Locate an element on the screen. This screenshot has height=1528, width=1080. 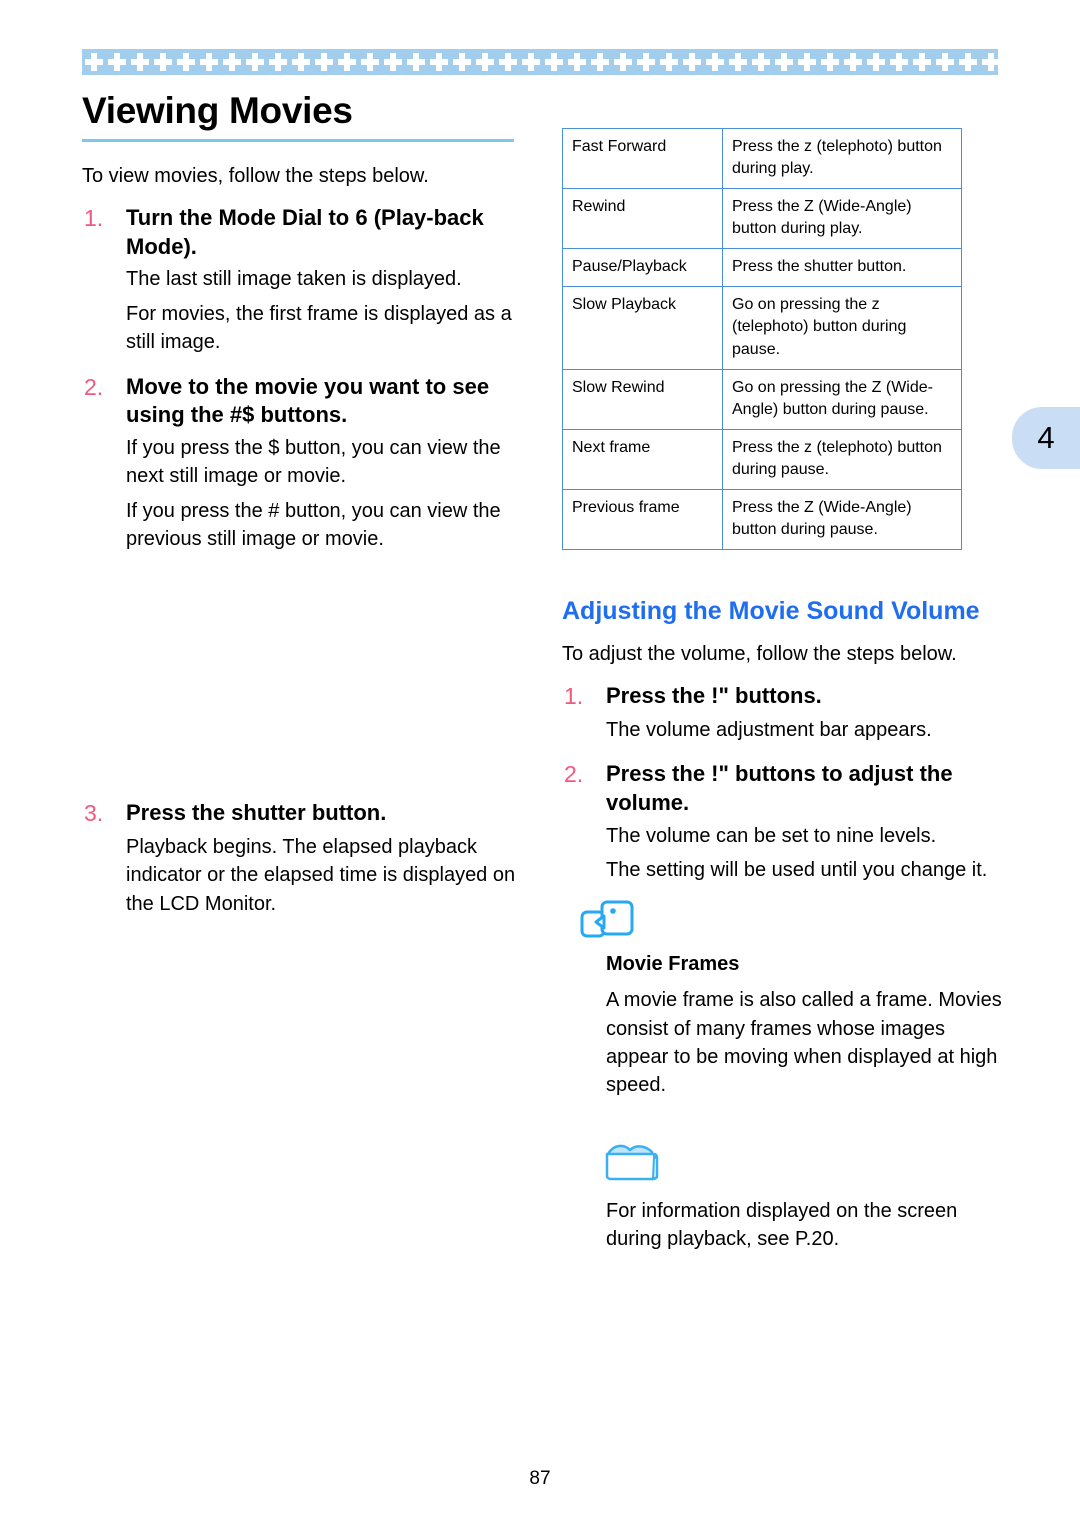
operation-name: Slow Rewind is located at coordinates (642, 399).